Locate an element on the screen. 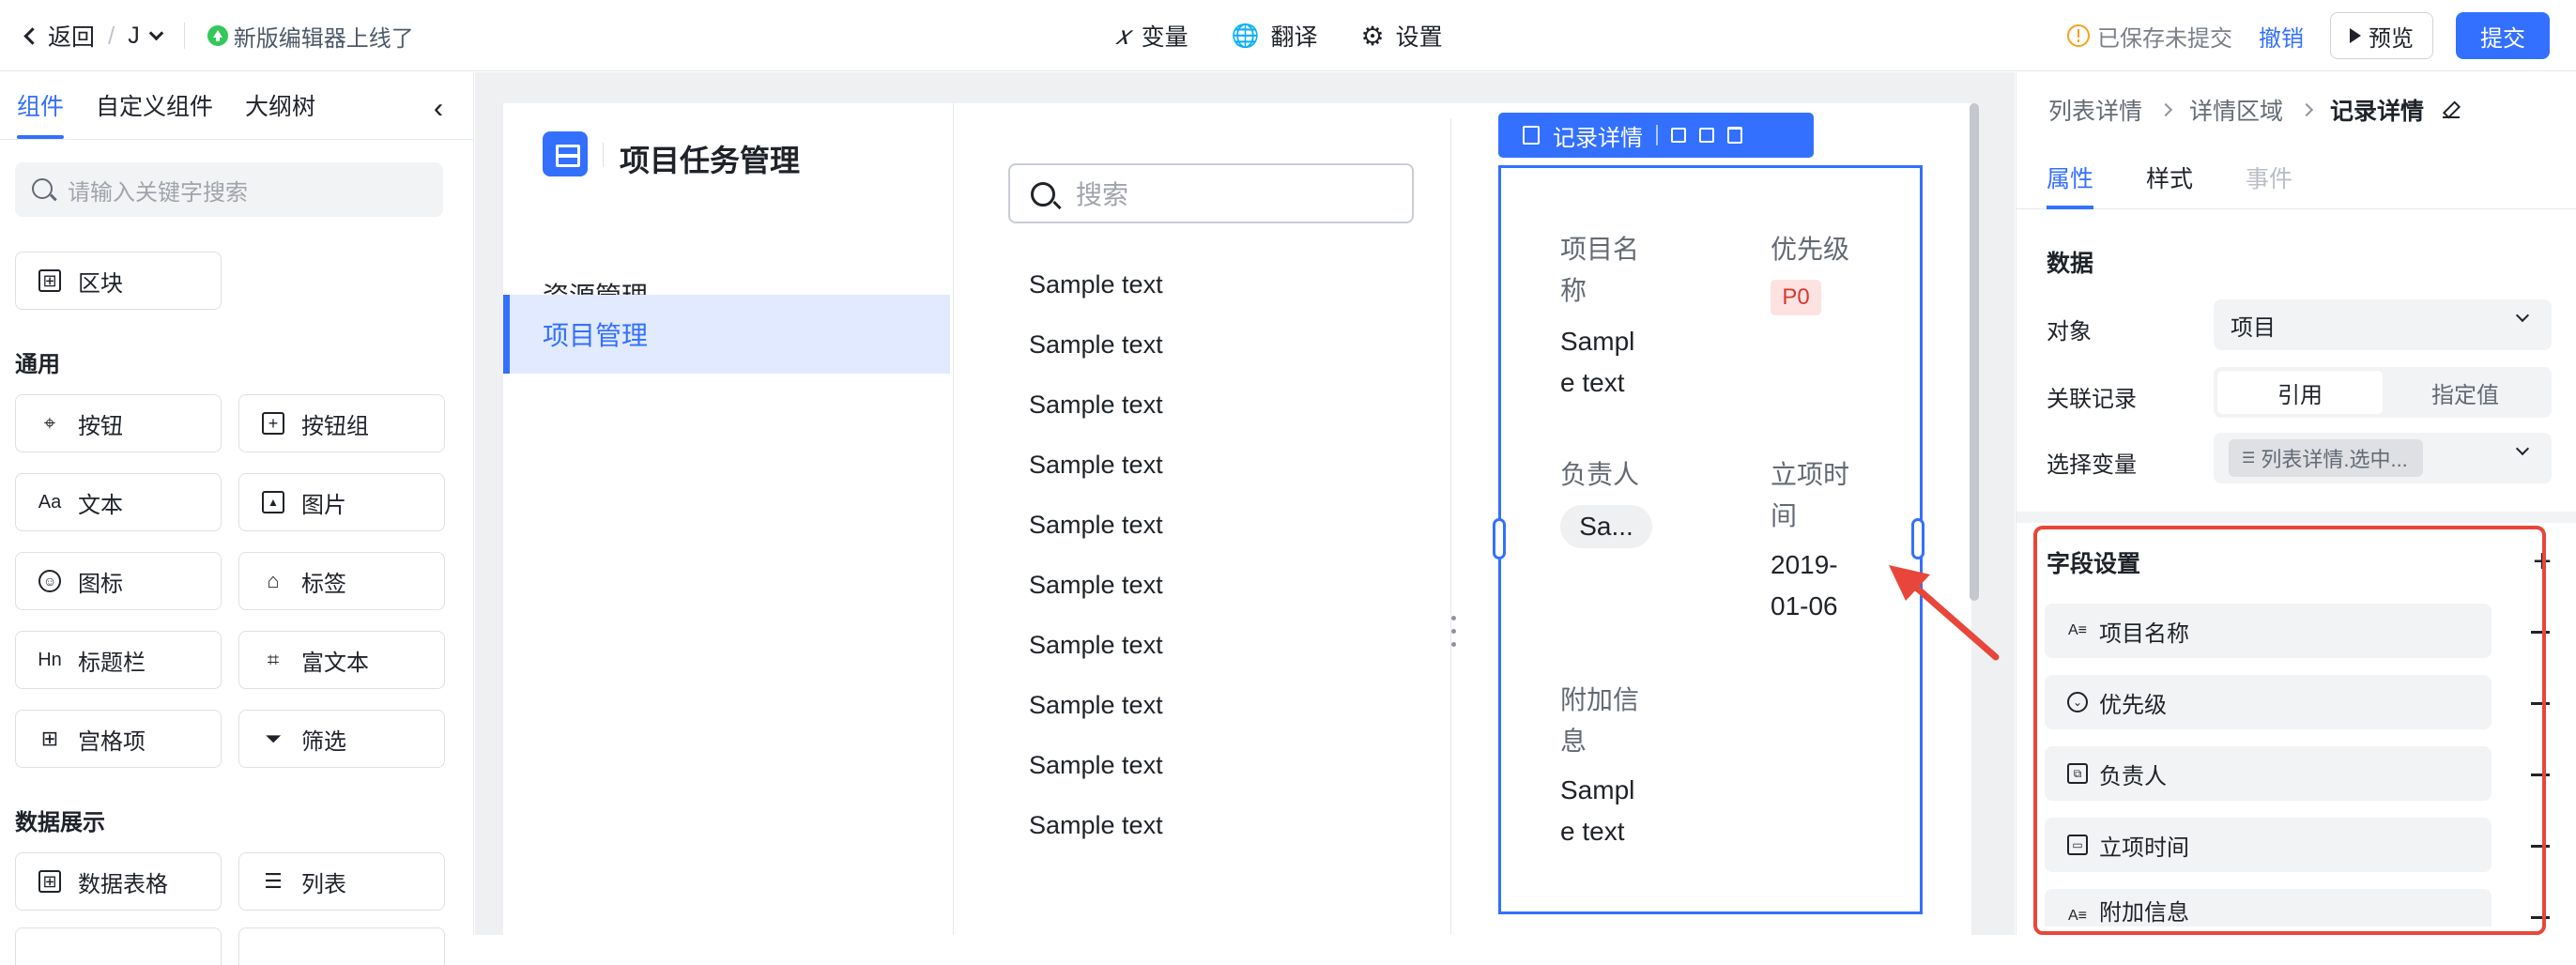 Image resolution: width=2576 pixels, height=965 pixels. back-button: 返回 is located at coordinates (59, 36).